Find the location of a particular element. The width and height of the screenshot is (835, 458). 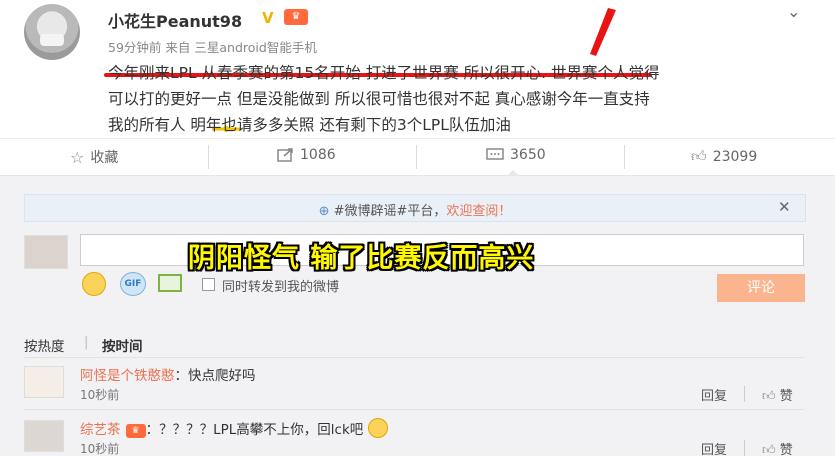

comment-count: 3650 is located at coordinates (528, 155).